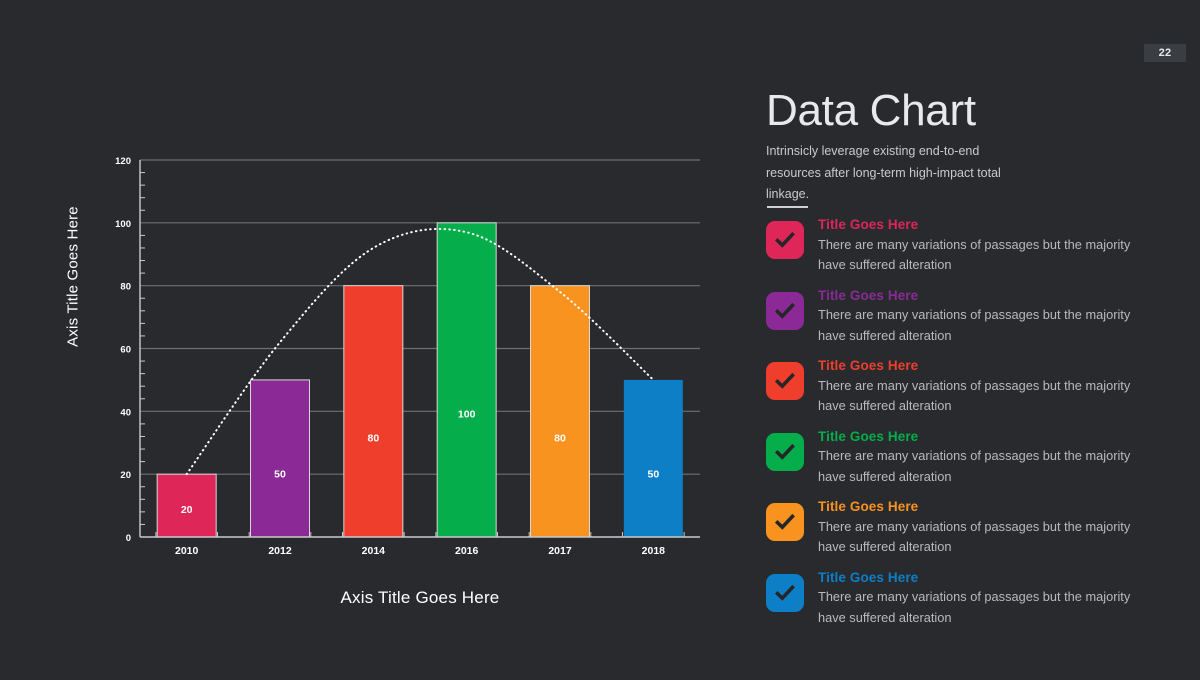  What do you see at coordinates (467, 415) in the screenshot?
I see `bar-value-label: 100` at bounding box center [467, 415].